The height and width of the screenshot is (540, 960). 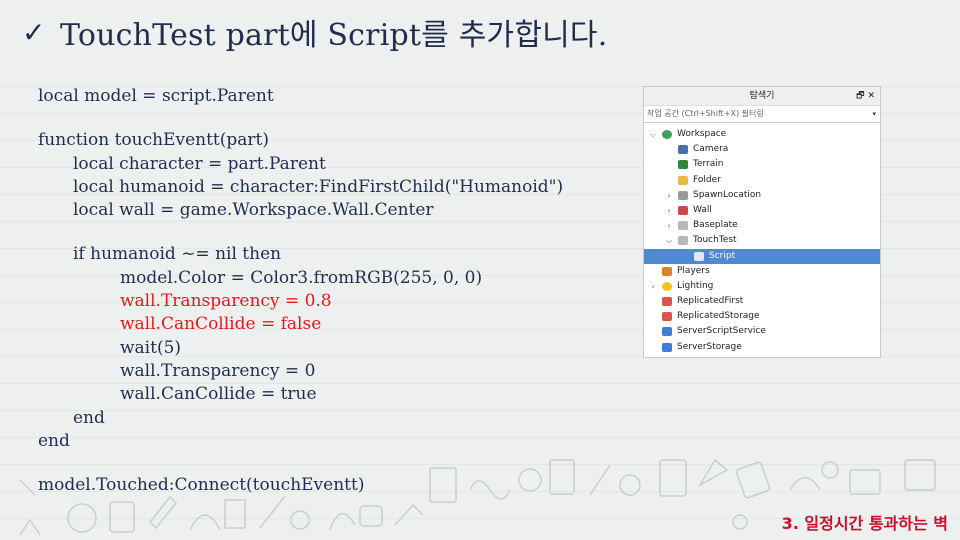 I want to click on tree-item-label: ServerStorage, so click(x=709, y=346).